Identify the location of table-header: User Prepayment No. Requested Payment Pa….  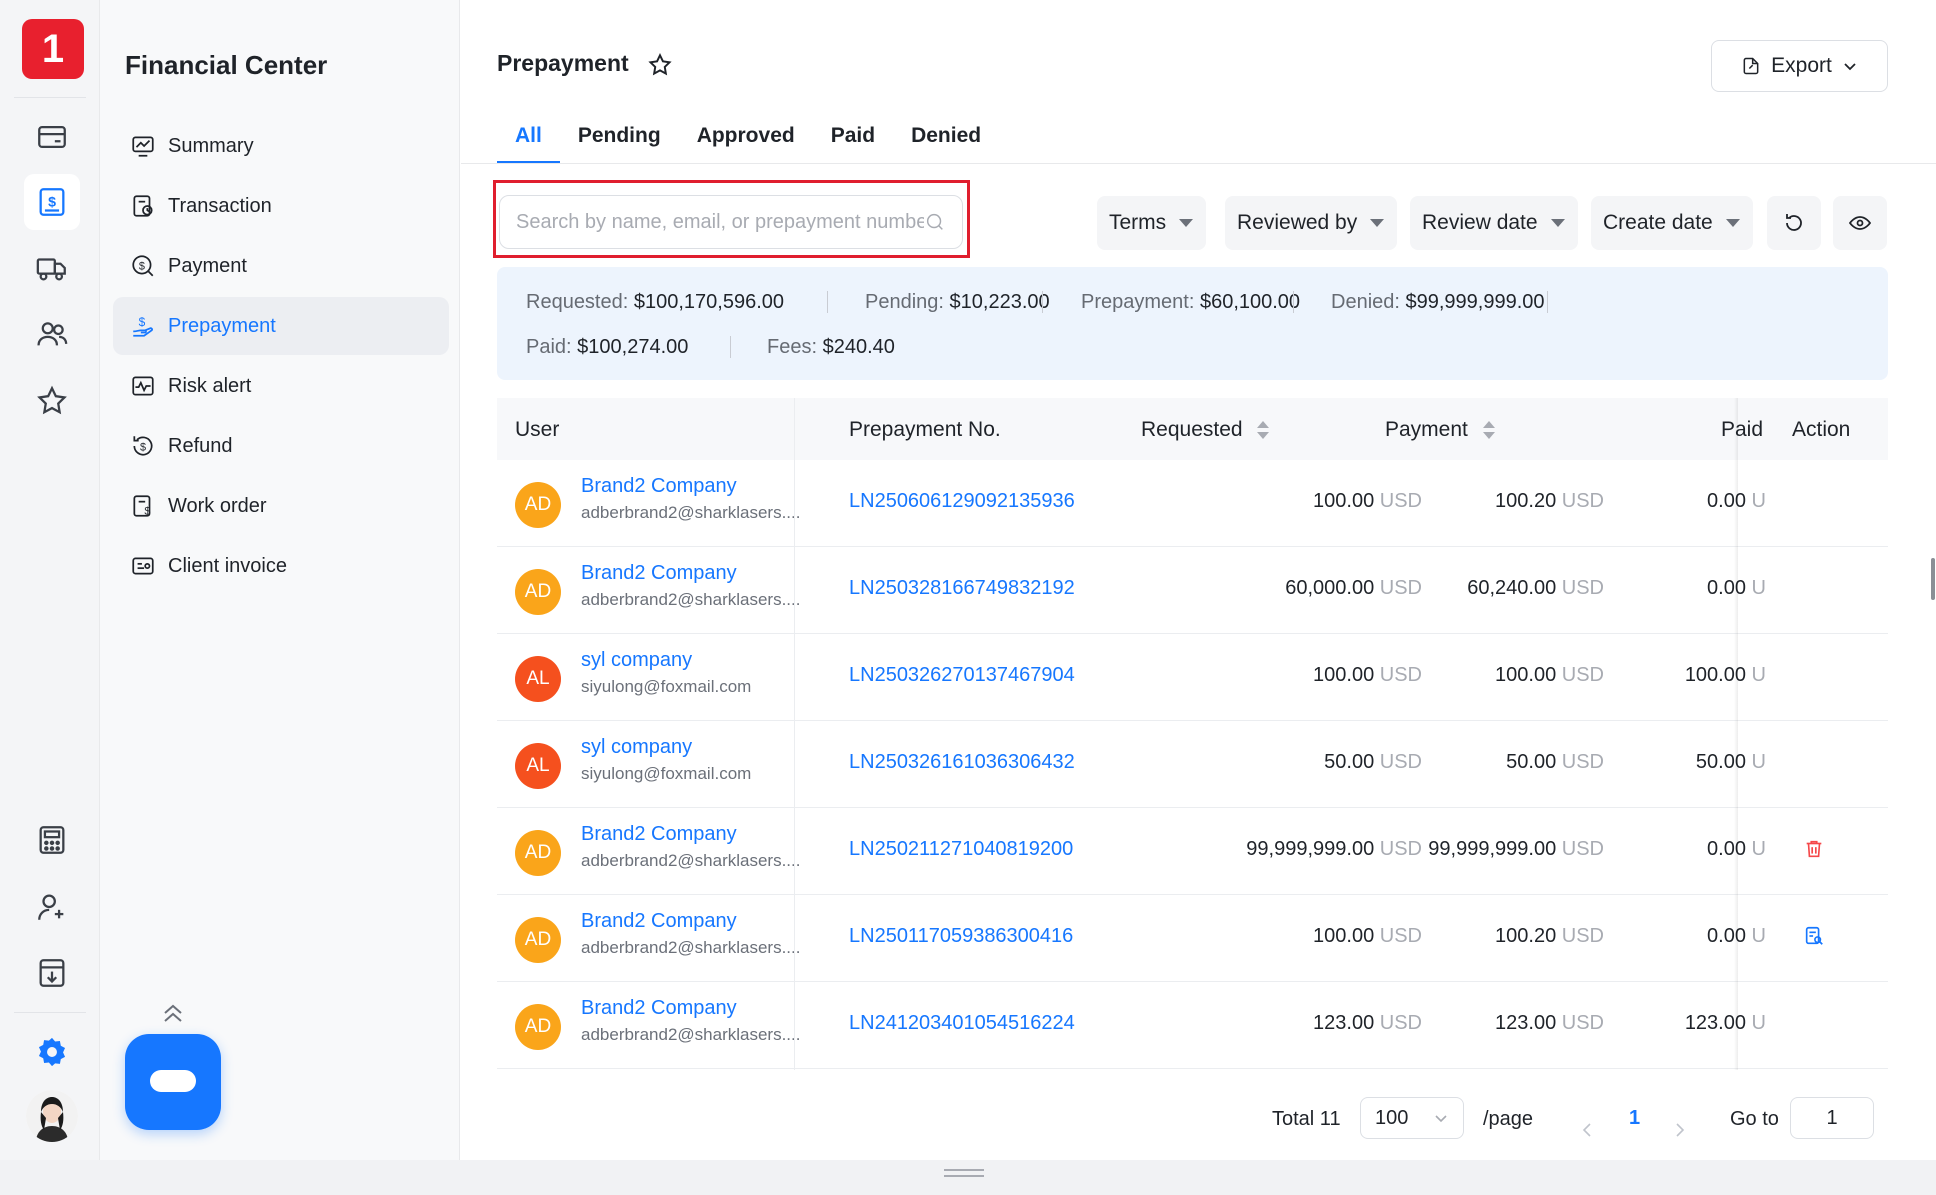
(1192, 429).